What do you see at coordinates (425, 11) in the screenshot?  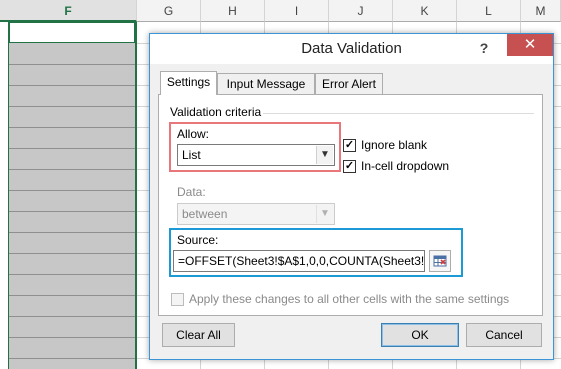 I see `column-header-k: K` at bounding box center [425, 11].